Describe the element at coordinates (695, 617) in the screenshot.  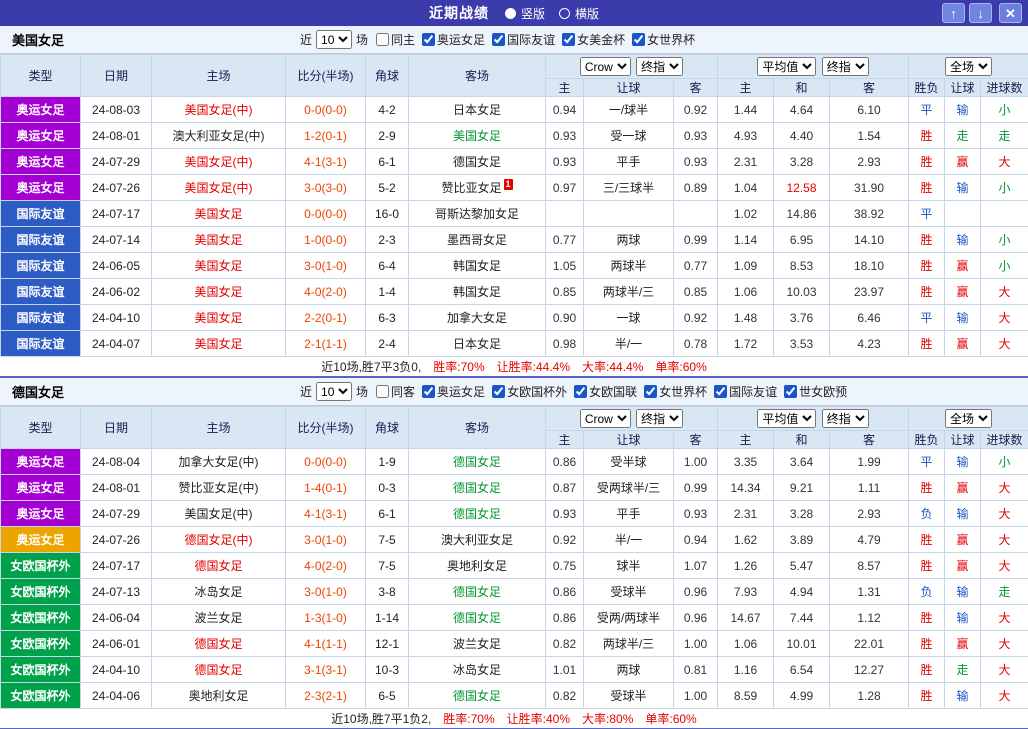
I see `cell-handicap-away-odds: 0.96` at that location.